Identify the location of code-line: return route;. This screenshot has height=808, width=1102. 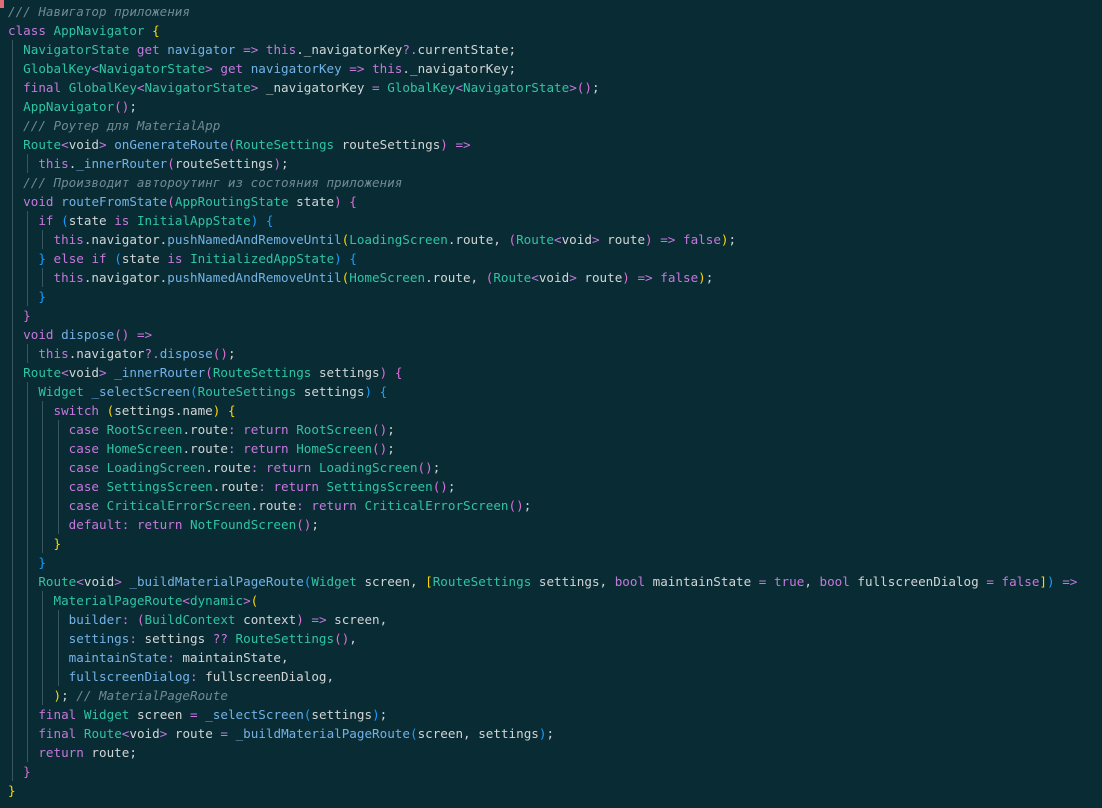
(538, 752).